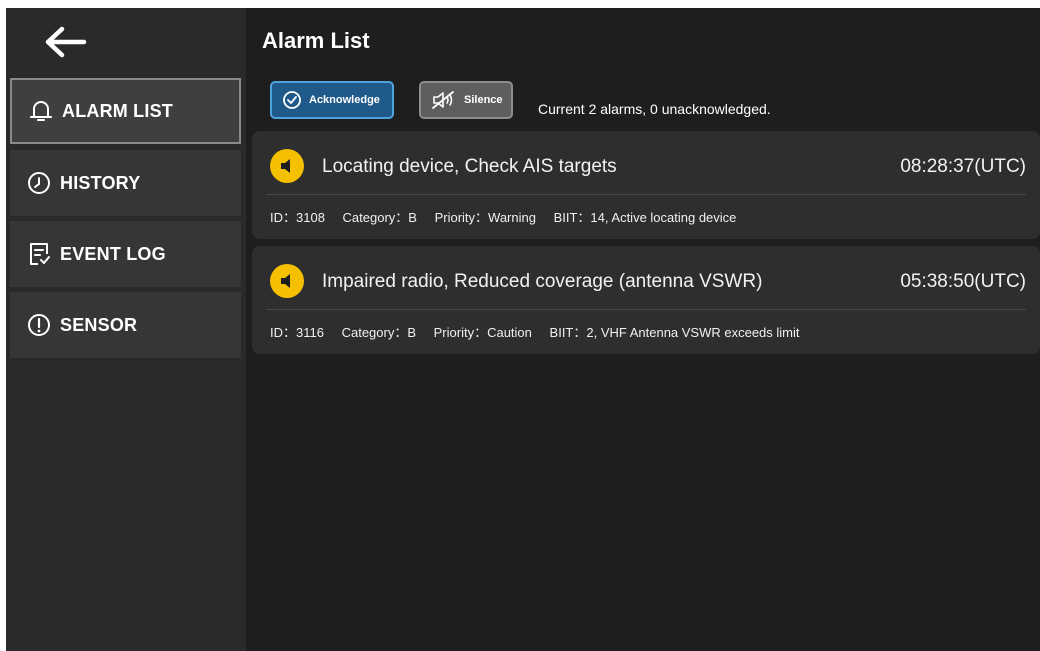  What do you see at coordinates (485, 217) in the screenshot?
I see `alarm-priority: Priority：Warning` at bounding box center [485, 217].